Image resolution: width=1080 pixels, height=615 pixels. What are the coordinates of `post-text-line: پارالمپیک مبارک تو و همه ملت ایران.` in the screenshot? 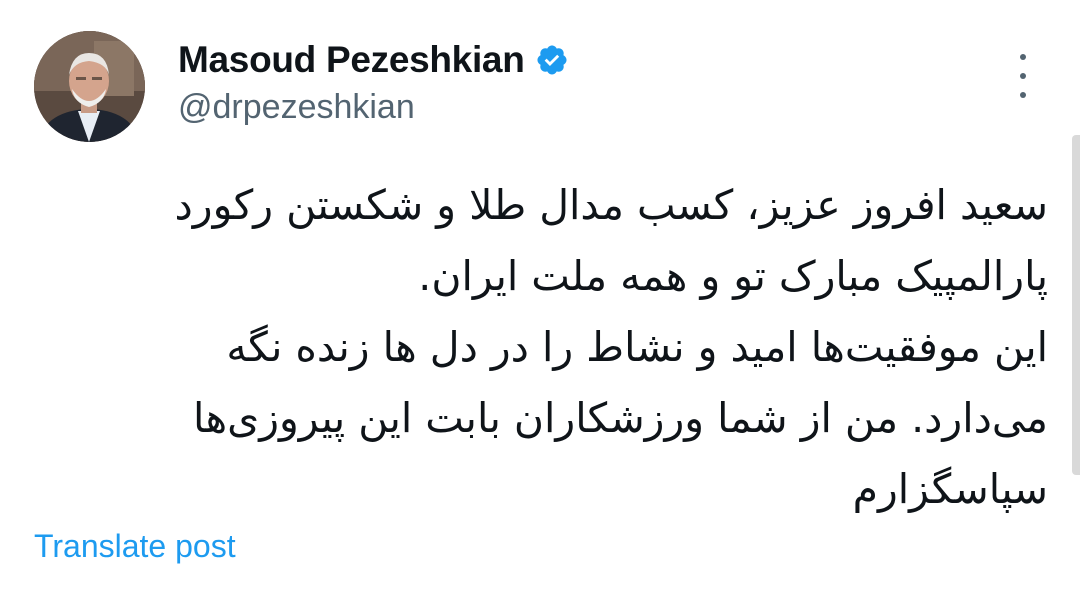 It's located at (733, 276).